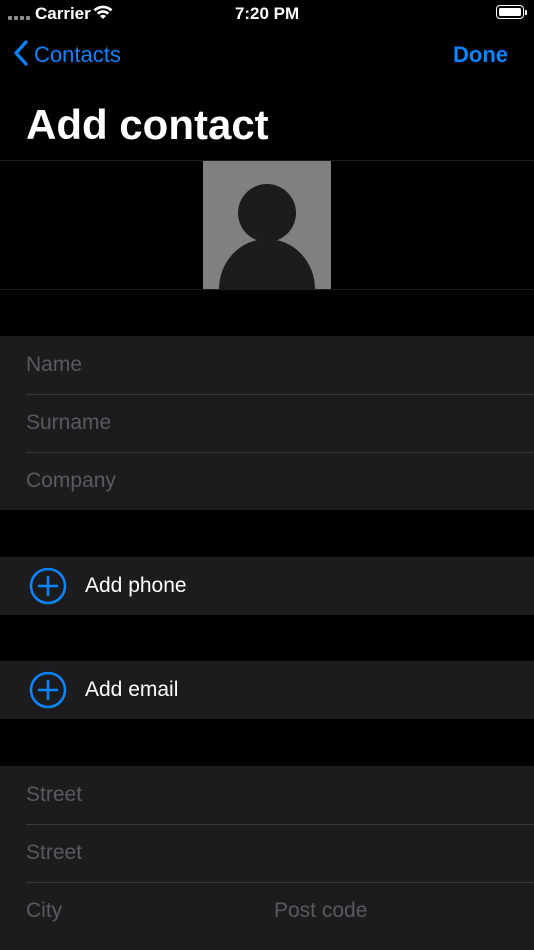  I want to click on name-field: Name, so click(54, 365).